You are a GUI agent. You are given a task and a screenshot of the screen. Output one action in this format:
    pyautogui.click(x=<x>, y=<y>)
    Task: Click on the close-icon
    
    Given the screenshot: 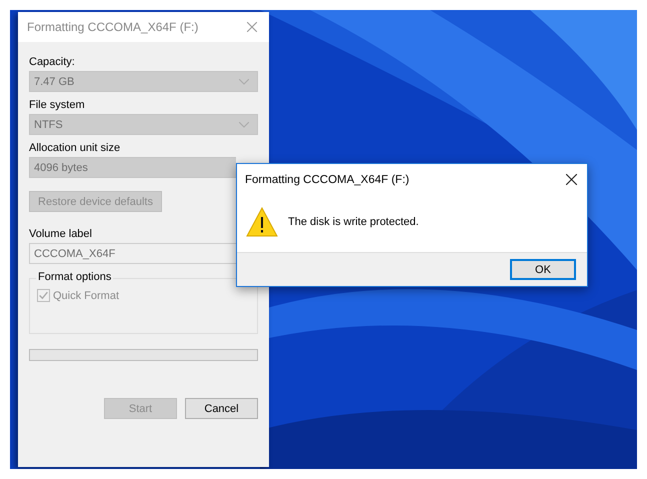 What is the action you would take?
    pyautogui.click(x=571, y=179)
    